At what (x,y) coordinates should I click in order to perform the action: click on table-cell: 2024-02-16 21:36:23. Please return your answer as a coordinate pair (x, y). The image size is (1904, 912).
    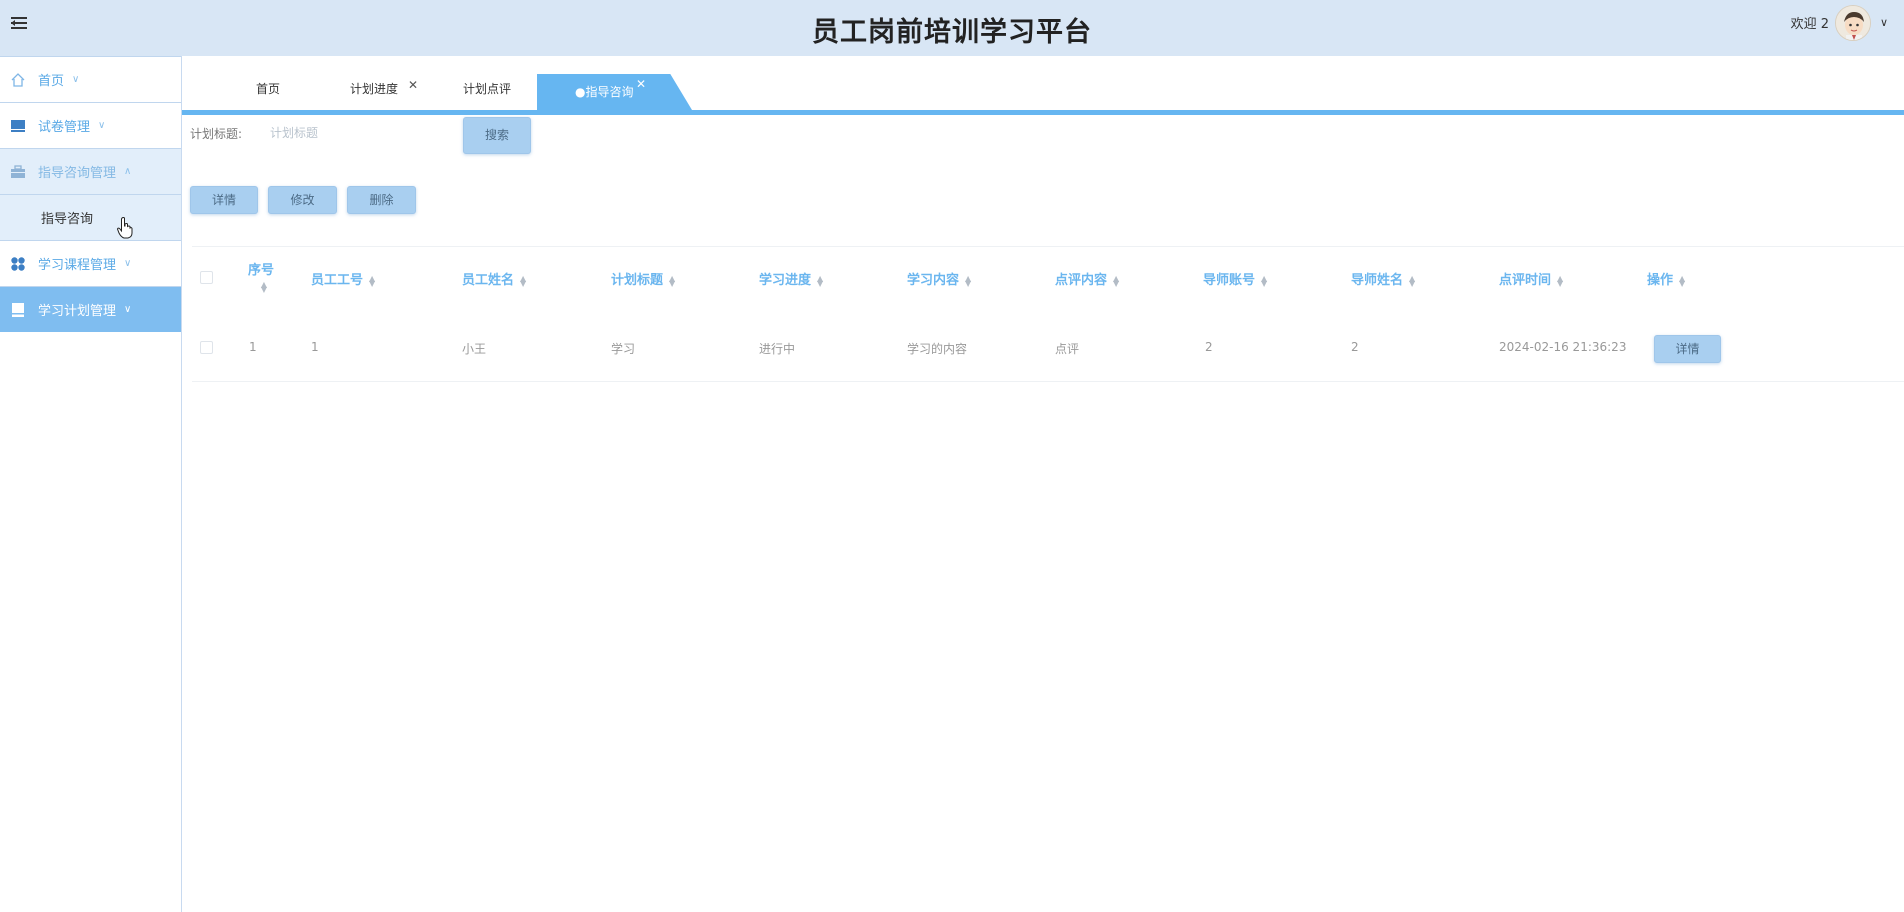
    Looking at the image, I should click on (1563, 347).